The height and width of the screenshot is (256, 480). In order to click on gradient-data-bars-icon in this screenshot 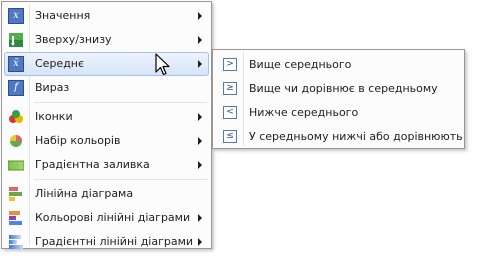, I will do `click(16, 242)`.